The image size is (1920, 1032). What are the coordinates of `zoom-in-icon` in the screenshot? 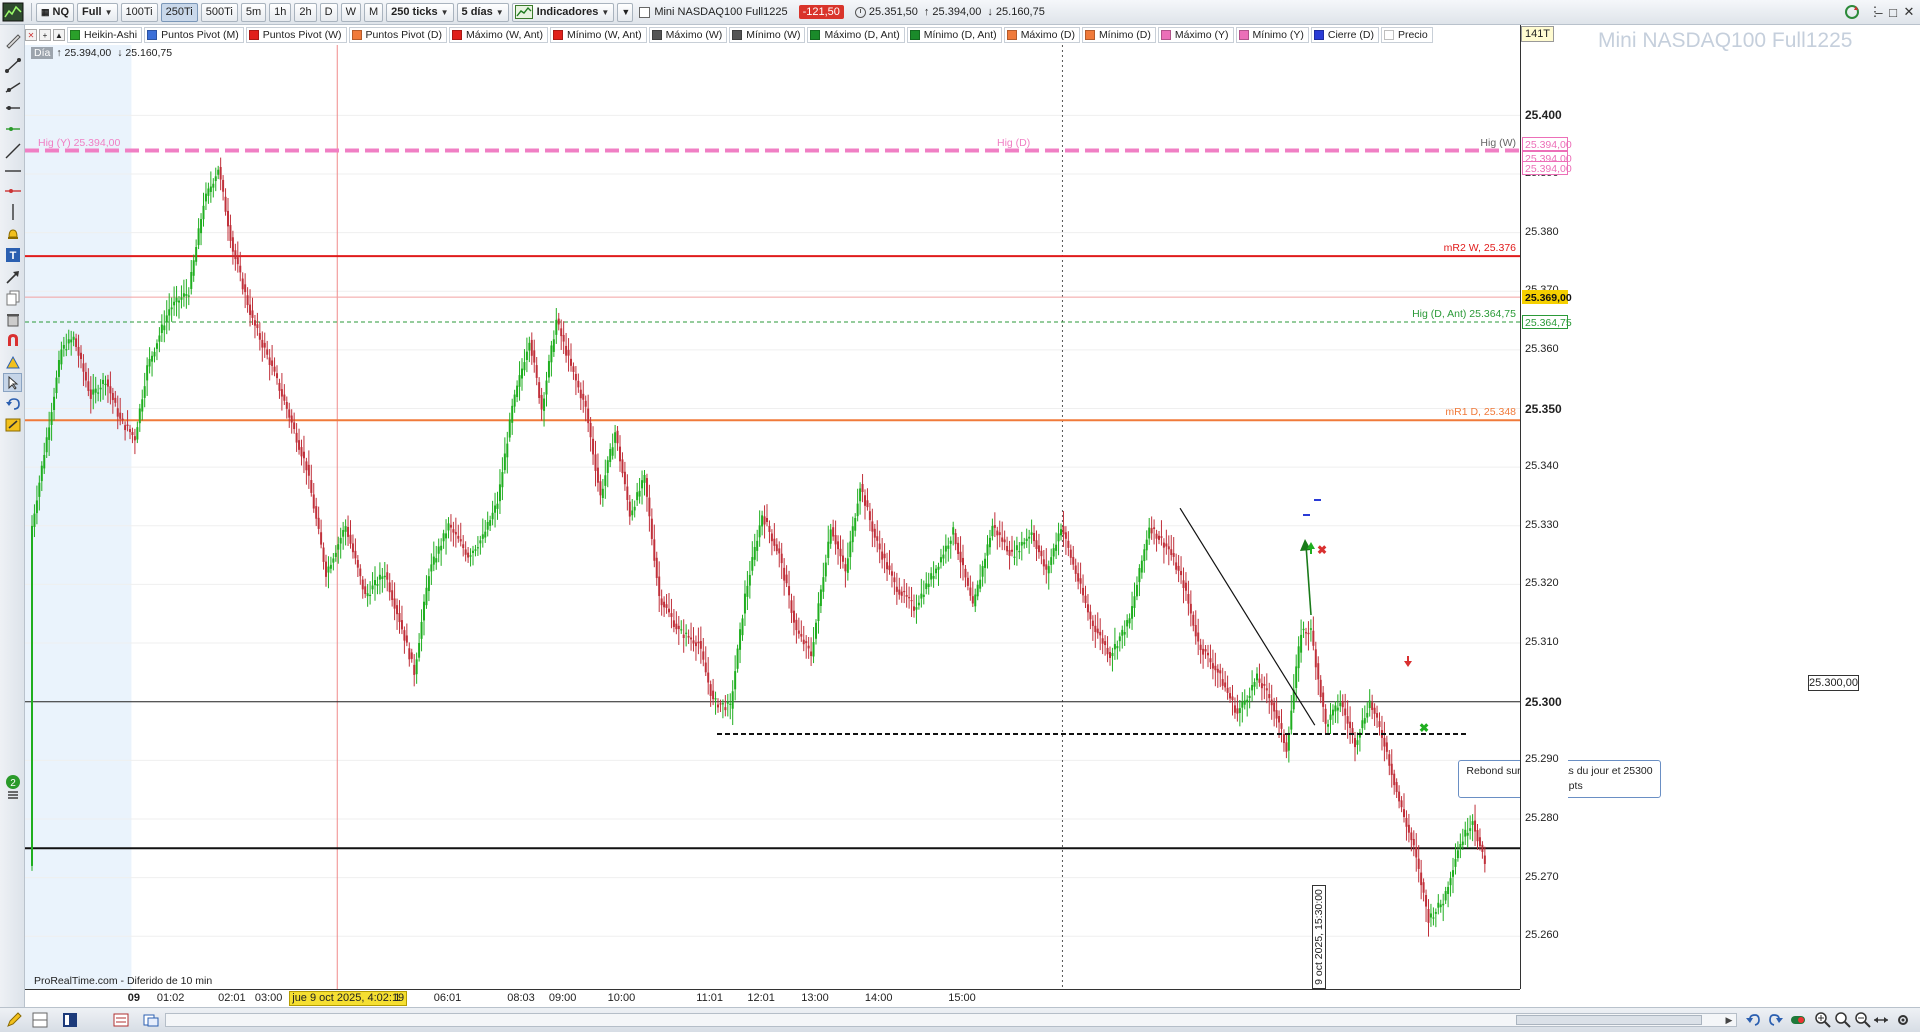 It's located at (1823, 1020).